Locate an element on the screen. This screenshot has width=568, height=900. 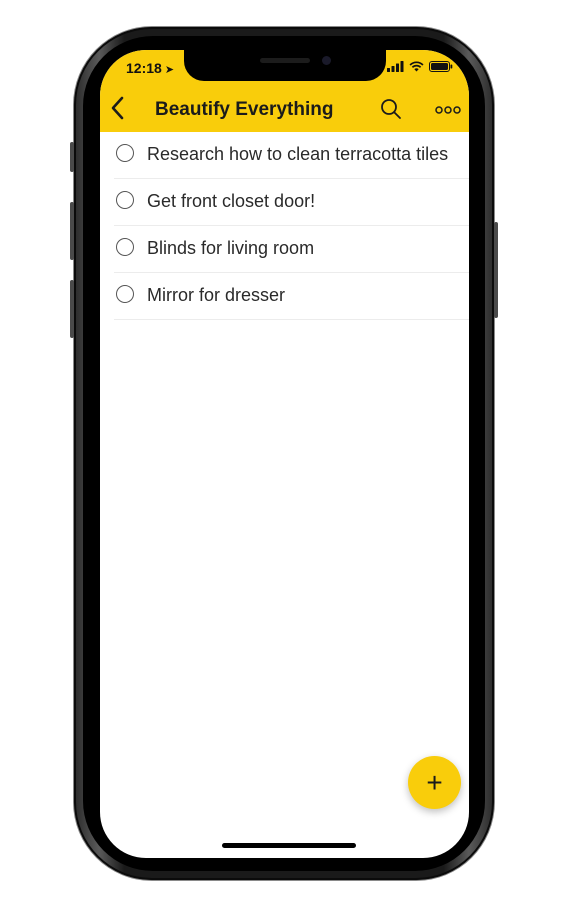
speaker-grille is located at coordinates (285, 60).